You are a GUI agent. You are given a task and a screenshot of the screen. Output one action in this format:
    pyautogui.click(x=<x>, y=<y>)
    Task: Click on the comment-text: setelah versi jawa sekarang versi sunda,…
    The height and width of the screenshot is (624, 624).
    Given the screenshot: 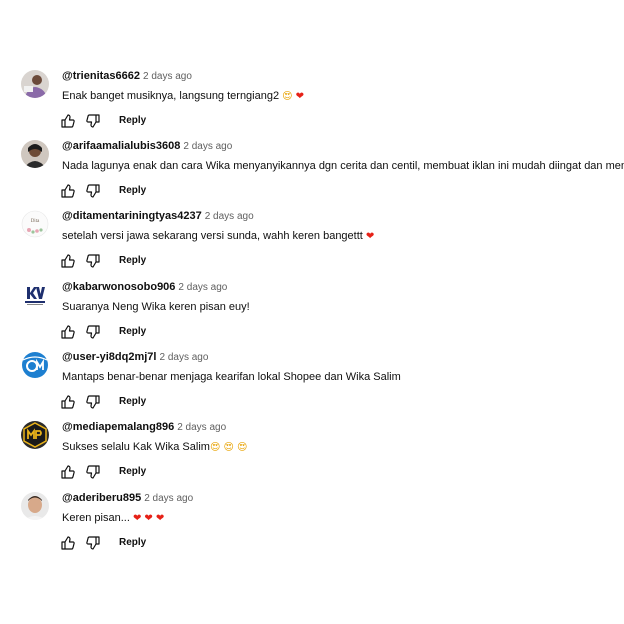 What is the action you would take?
    pyautogui.click(x=218, y=236)
    